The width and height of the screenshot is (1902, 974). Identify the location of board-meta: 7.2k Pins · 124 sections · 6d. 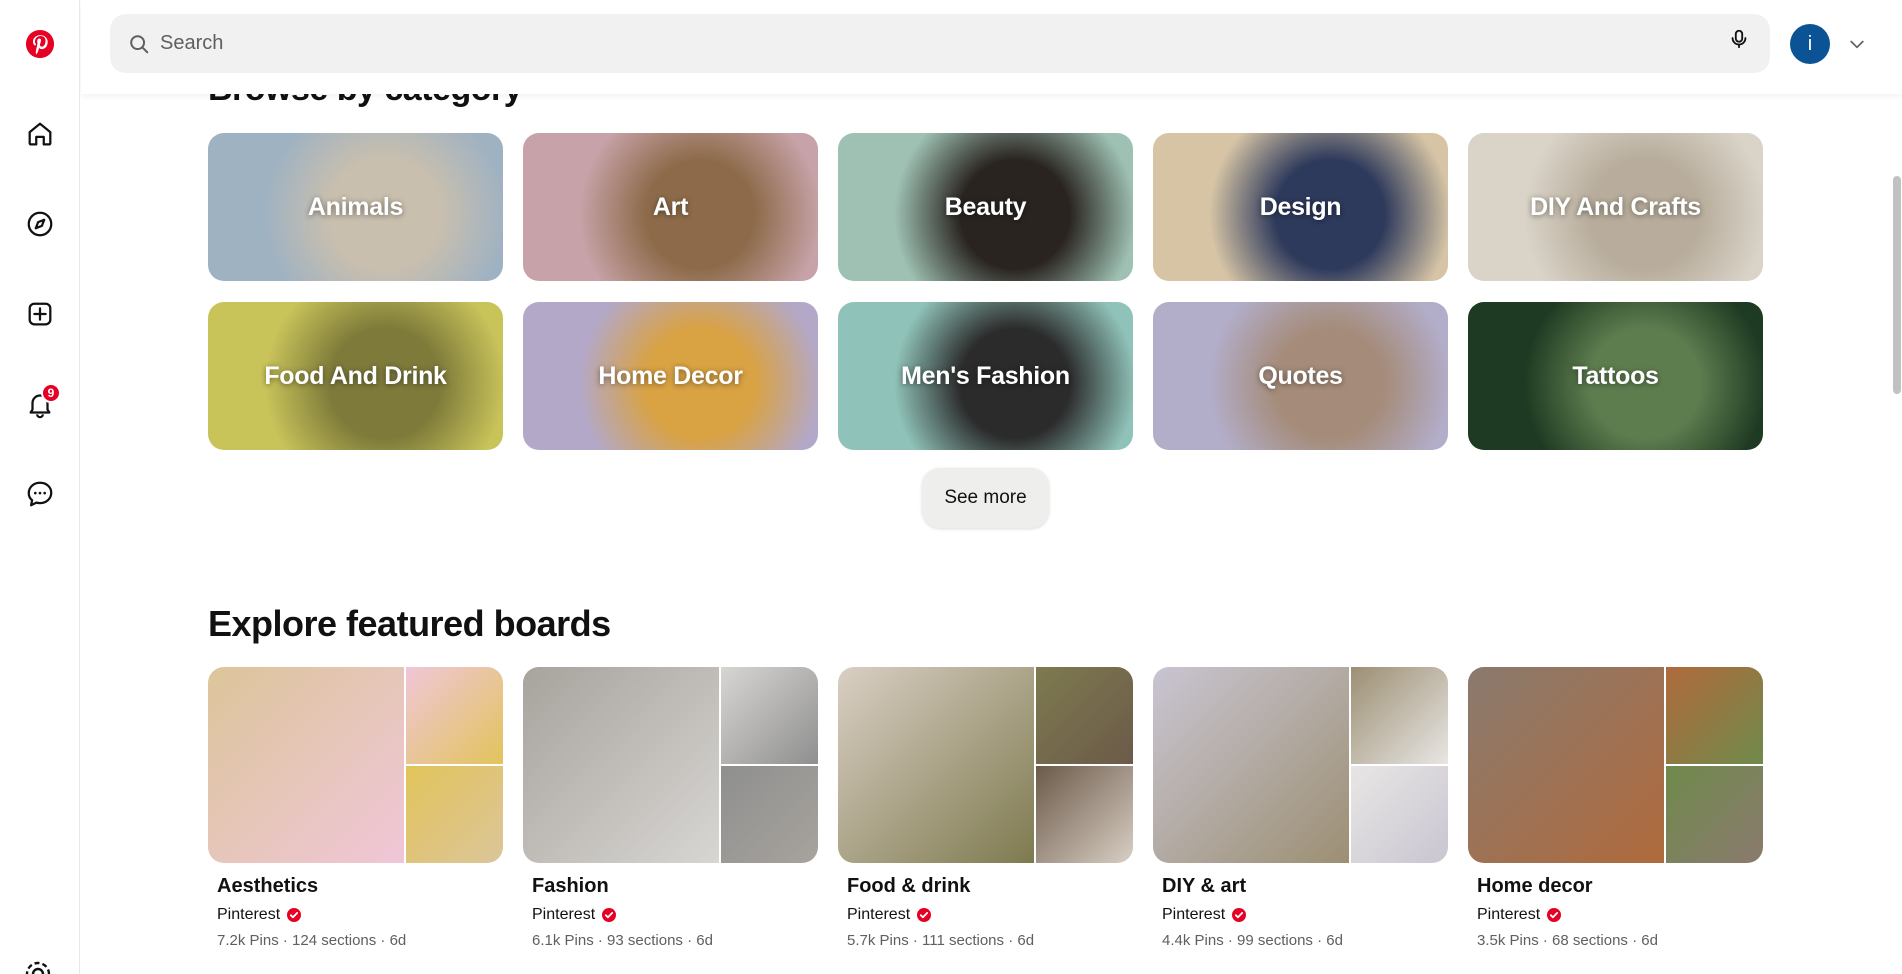
(312, 940).